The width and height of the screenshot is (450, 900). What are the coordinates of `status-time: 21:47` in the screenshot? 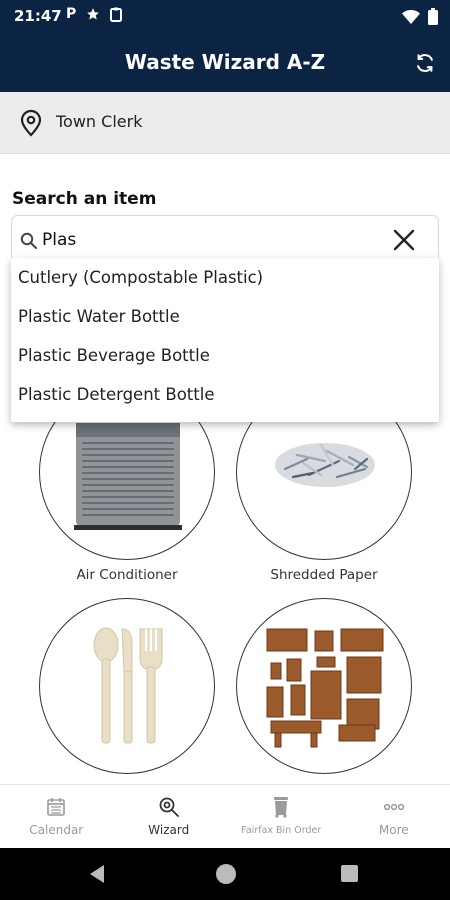 It's located at (38, 16).